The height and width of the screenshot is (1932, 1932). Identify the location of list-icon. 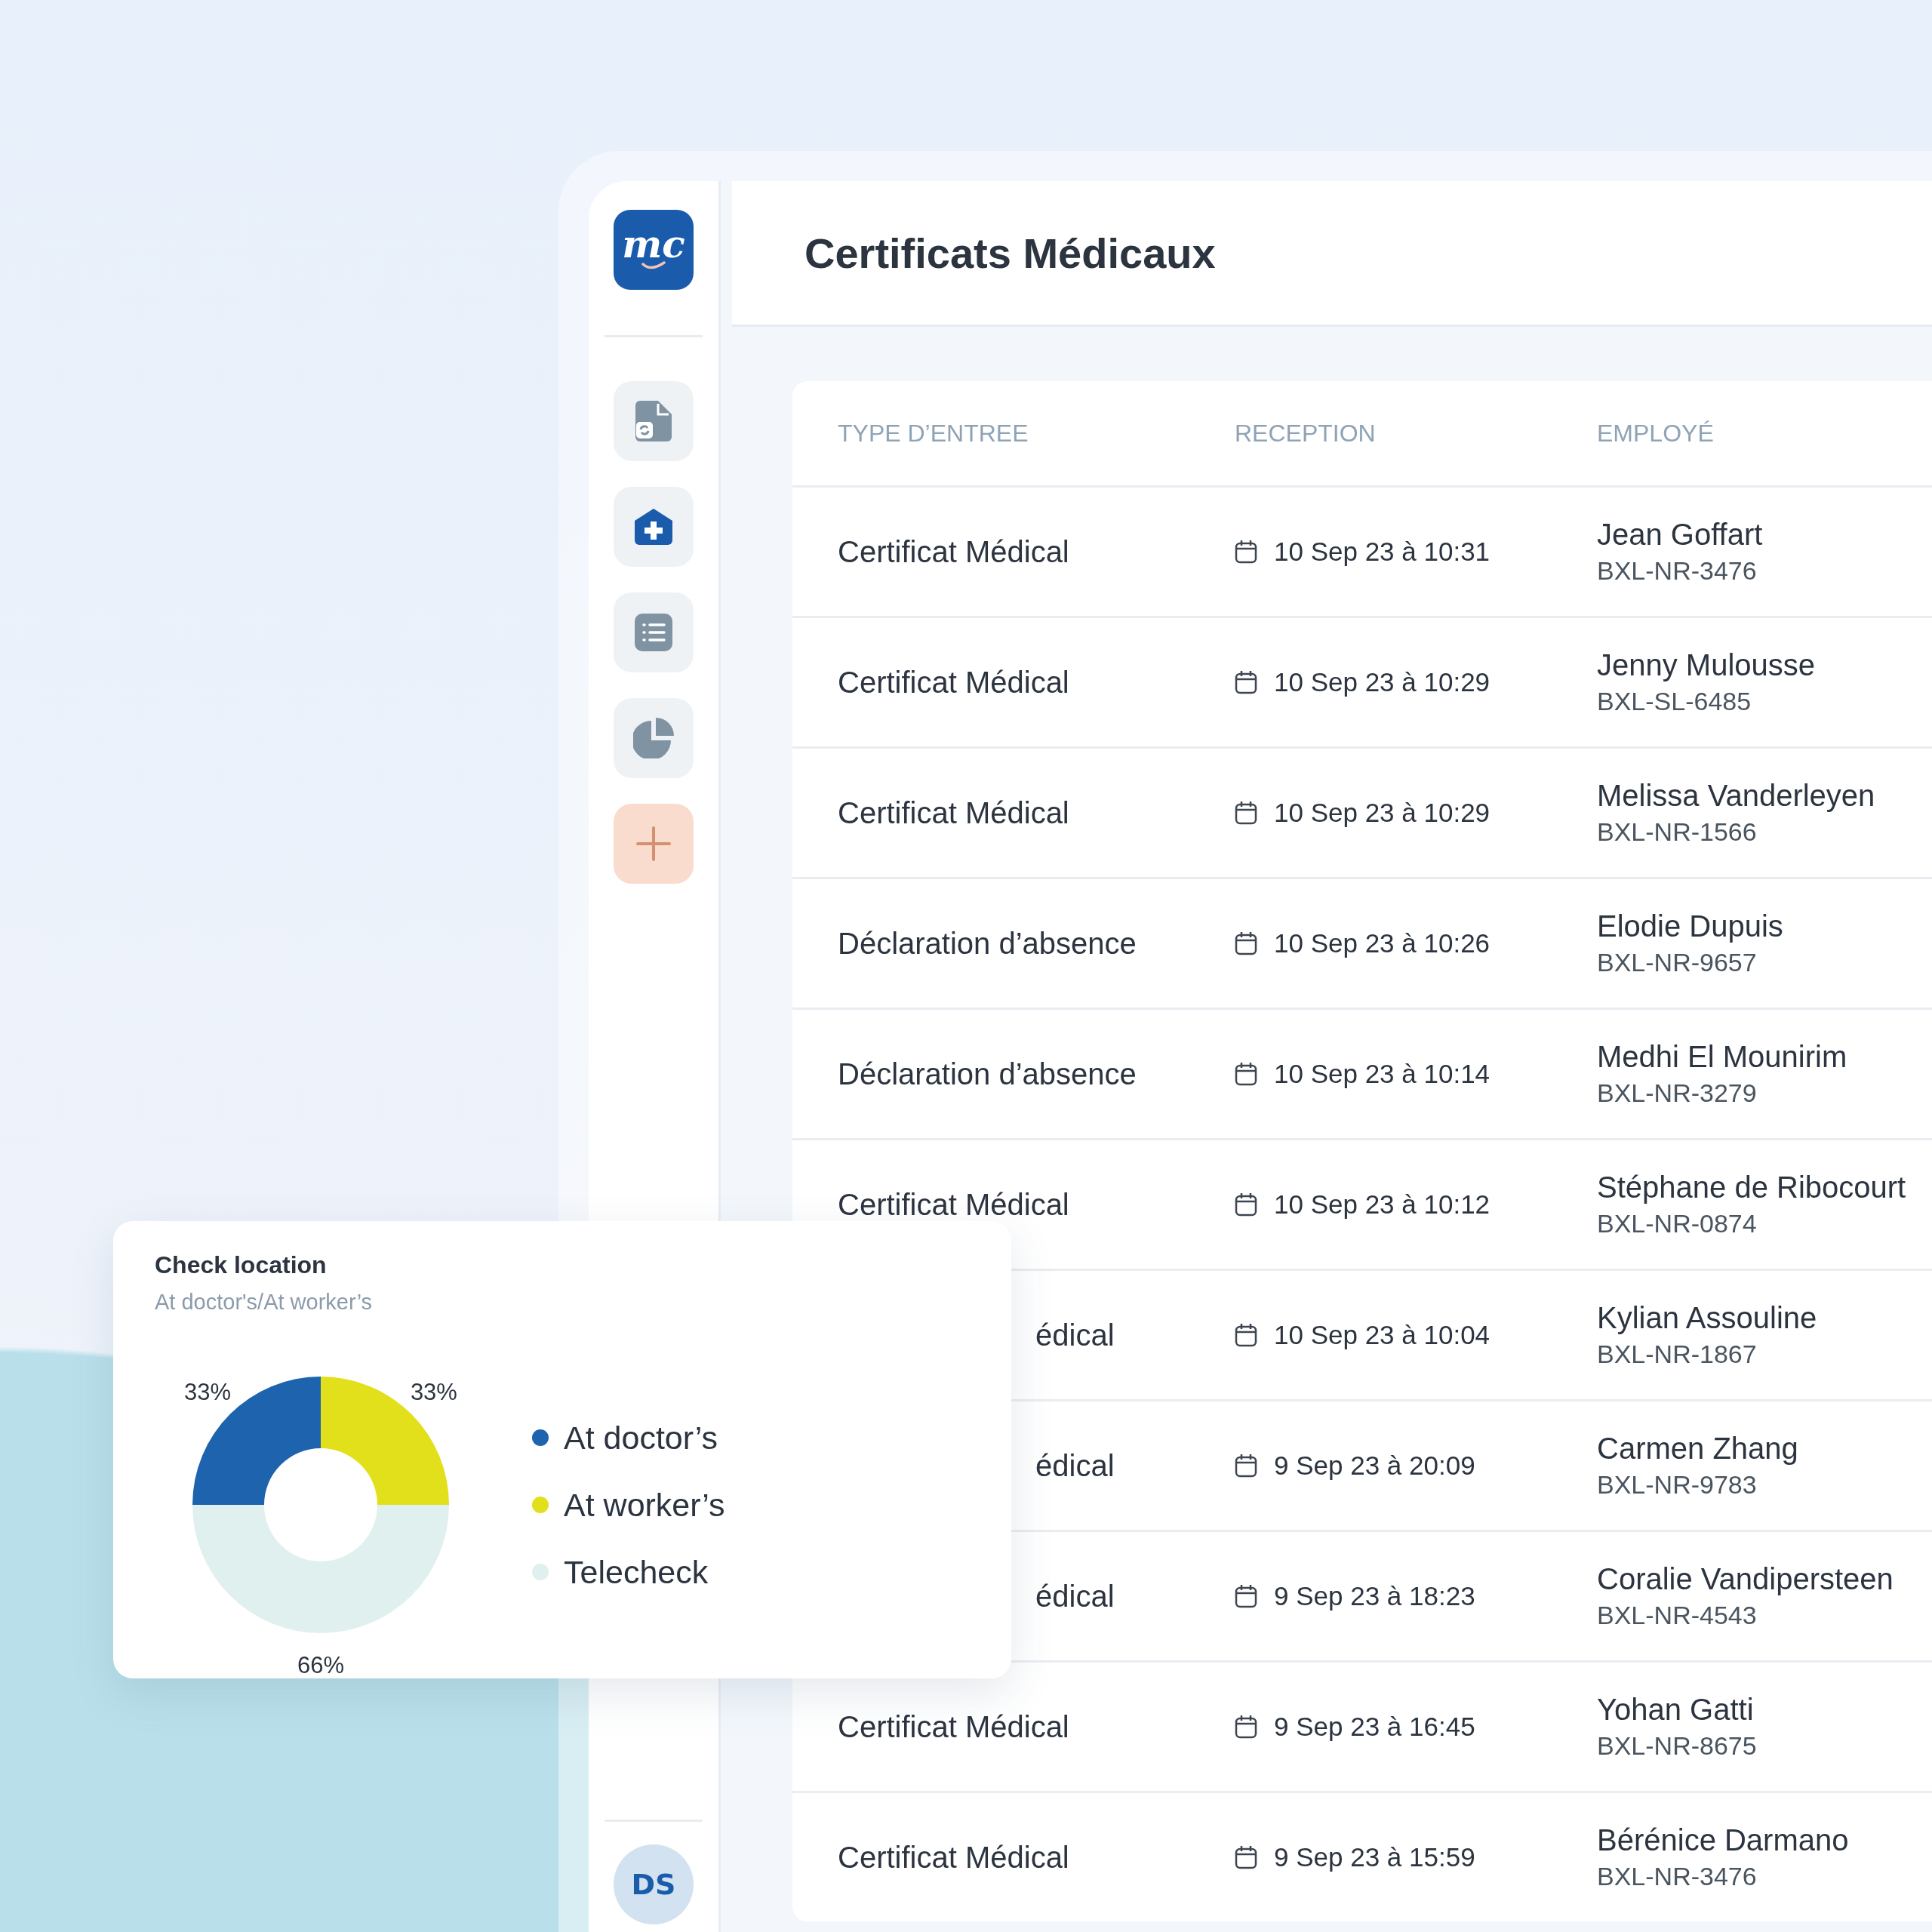
(653, 632).